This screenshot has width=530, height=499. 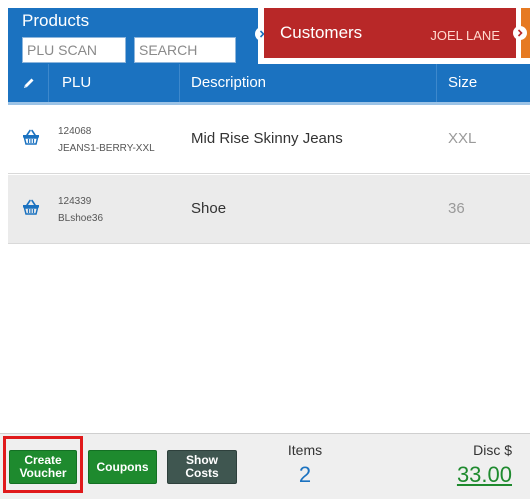 What do you see at coordinates (456, 208) in the screenshot?
I see `row-size: 36` at bounding box center [456, 208].